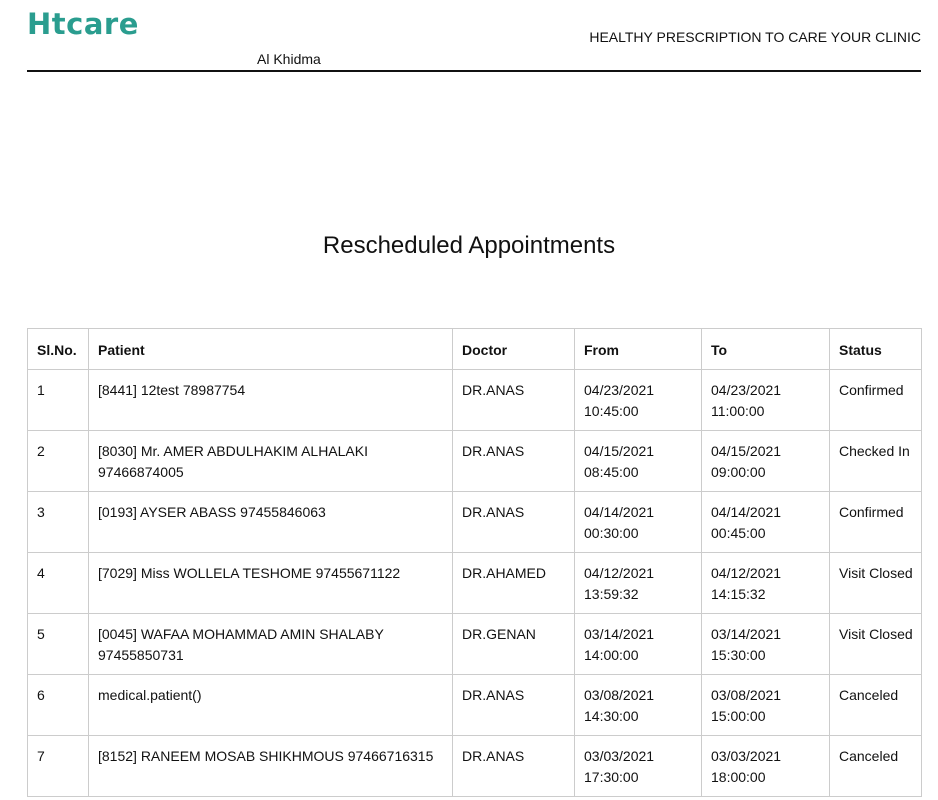  I want to click on cell-from: 03/03/2021 17:30:00, so click(638, 766).